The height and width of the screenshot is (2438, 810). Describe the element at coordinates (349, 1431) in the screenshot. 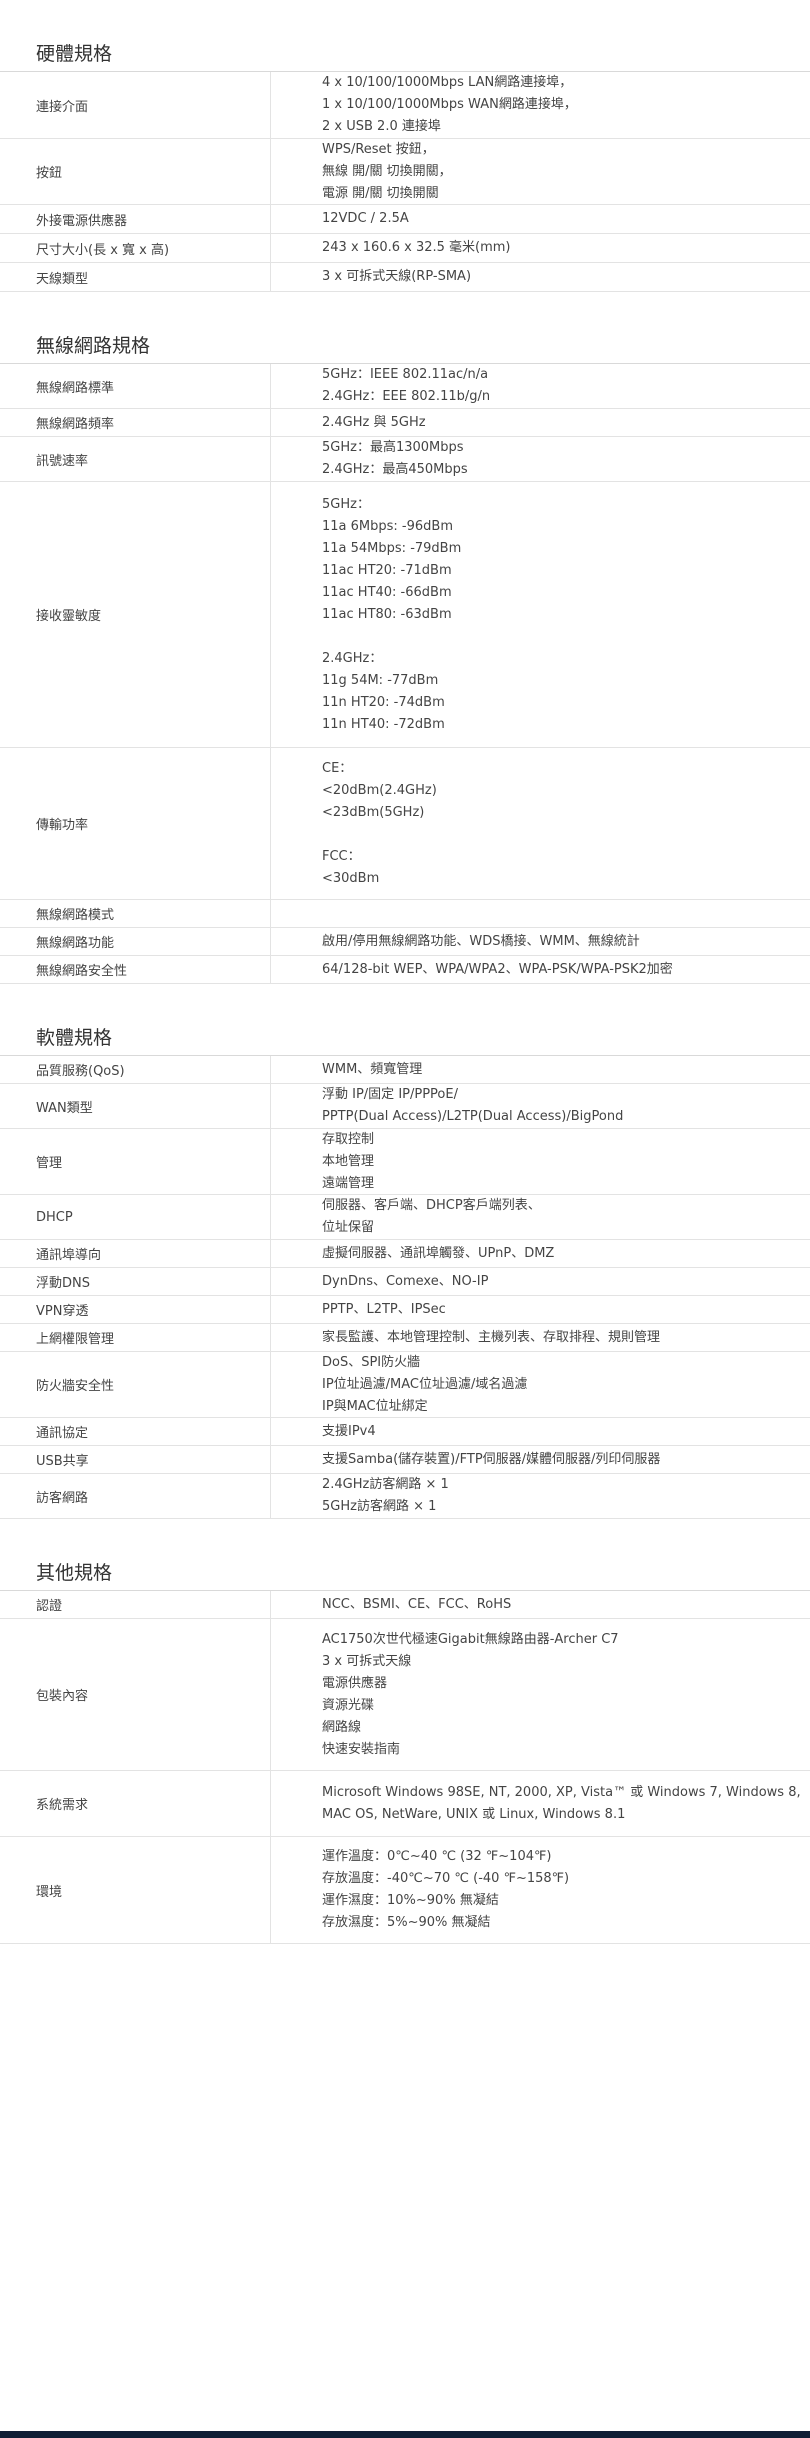

I see `row-value: 支援IPv4` at that location.